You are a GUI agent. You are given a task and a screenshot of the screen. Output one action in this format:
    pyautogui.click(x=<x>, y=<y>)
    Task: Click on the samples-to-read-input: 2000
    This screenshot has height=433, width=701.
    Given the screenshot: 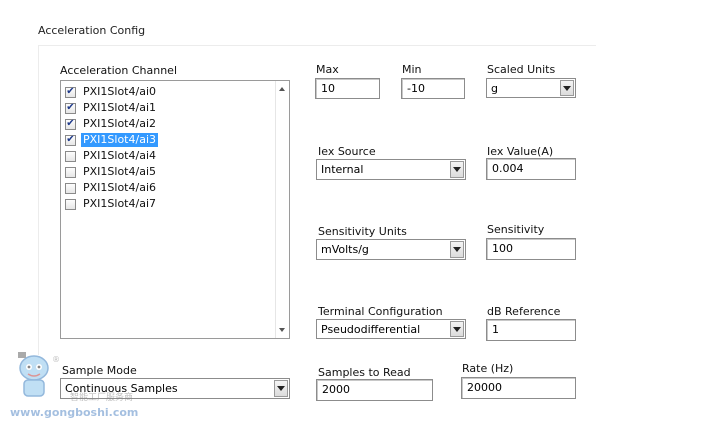 What is the action you would take?
    pyautogui.click(x=374, y=390)
    